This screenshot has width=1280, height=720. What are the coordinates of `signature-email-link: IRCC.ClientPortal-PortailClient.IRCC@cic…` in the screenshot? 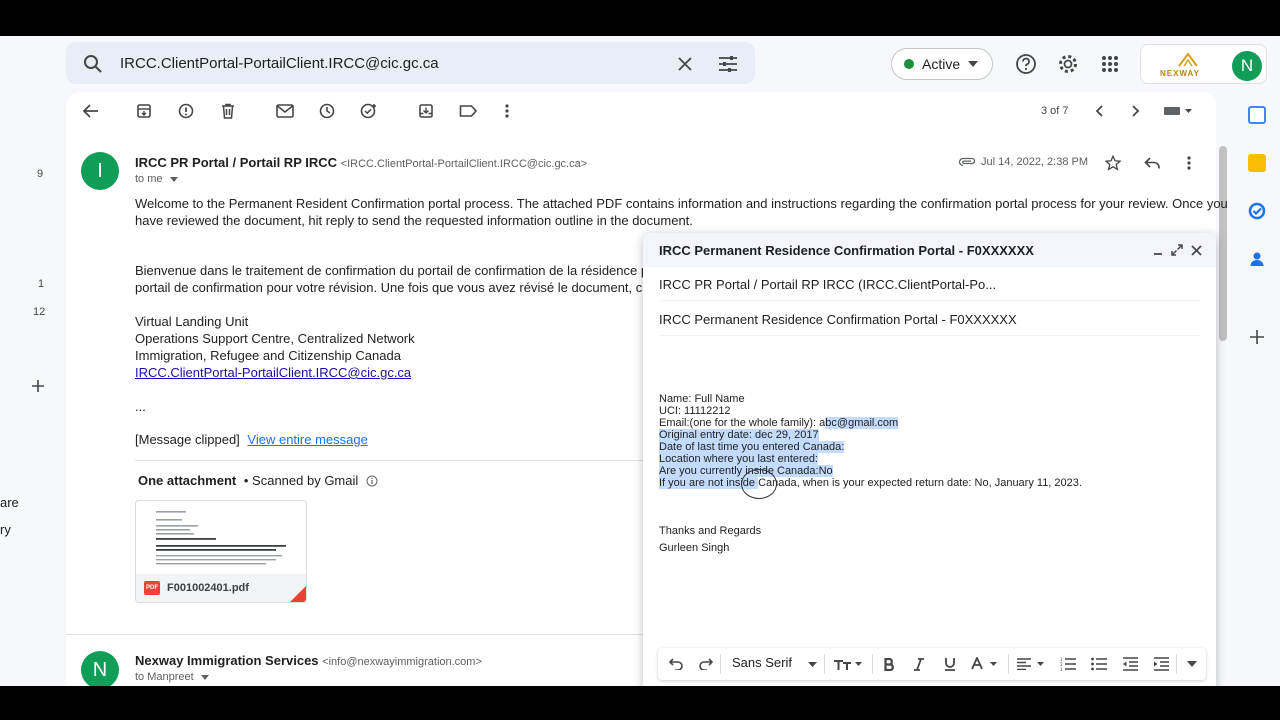 It's located at (273, 372).